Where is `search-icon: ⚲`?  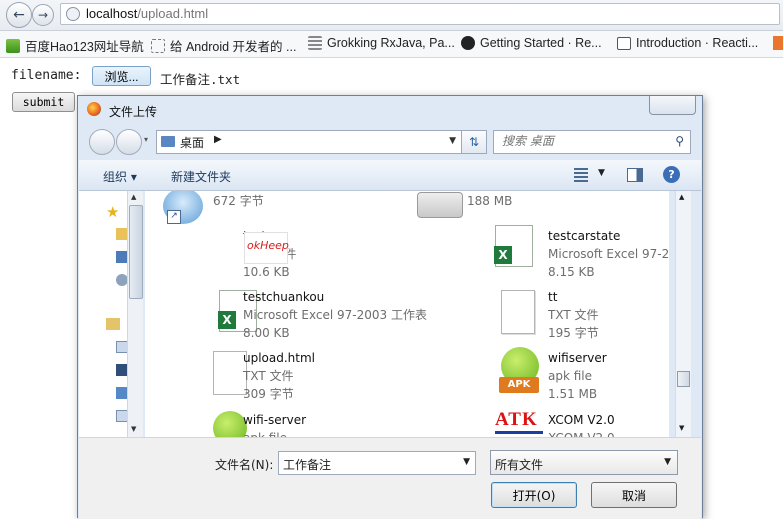
search-icon: ⚲ is located at coordinates (679, 141).